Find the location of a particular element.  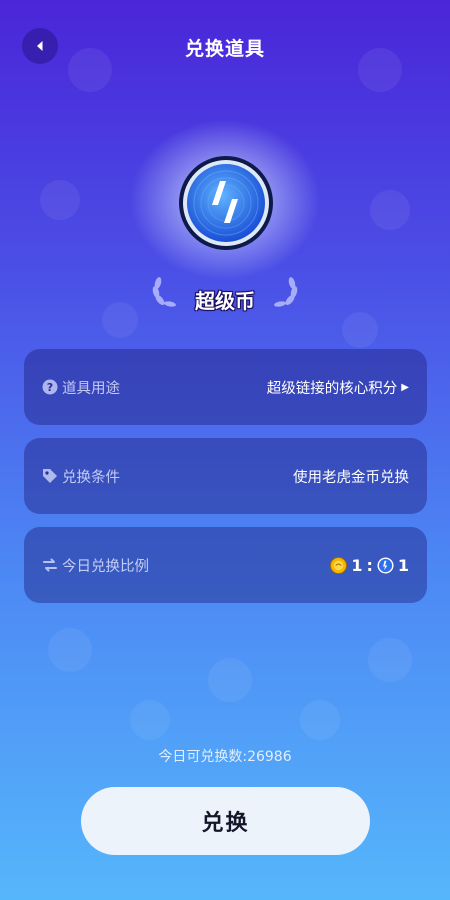

condition-value: 使用老虎金币兑换 is located at coordinates (351, 477).